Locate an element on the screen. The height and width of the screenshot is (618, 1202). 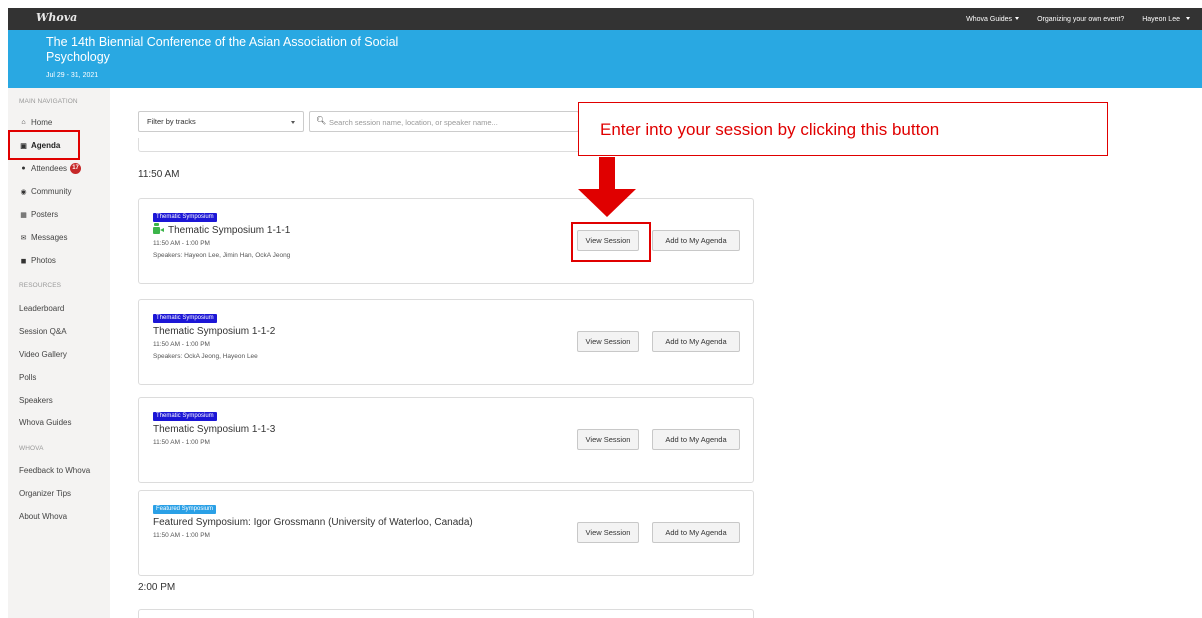
poster-icon: ▦ is located at coordinates (23, 215).